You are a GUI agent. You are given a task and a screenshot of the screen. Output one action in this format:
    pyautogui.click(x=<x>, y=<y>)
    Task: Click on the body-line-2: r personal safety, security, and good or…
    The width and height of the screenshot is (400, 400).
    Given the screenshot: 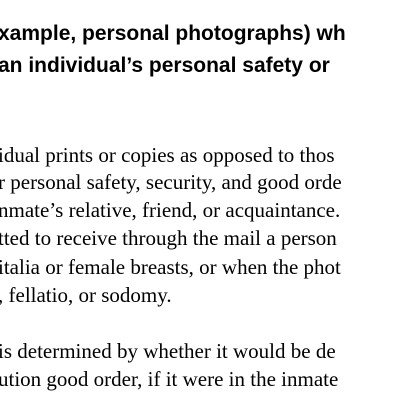 What is the action you would take?
    pyautogui.click(x=171, y=182)
    